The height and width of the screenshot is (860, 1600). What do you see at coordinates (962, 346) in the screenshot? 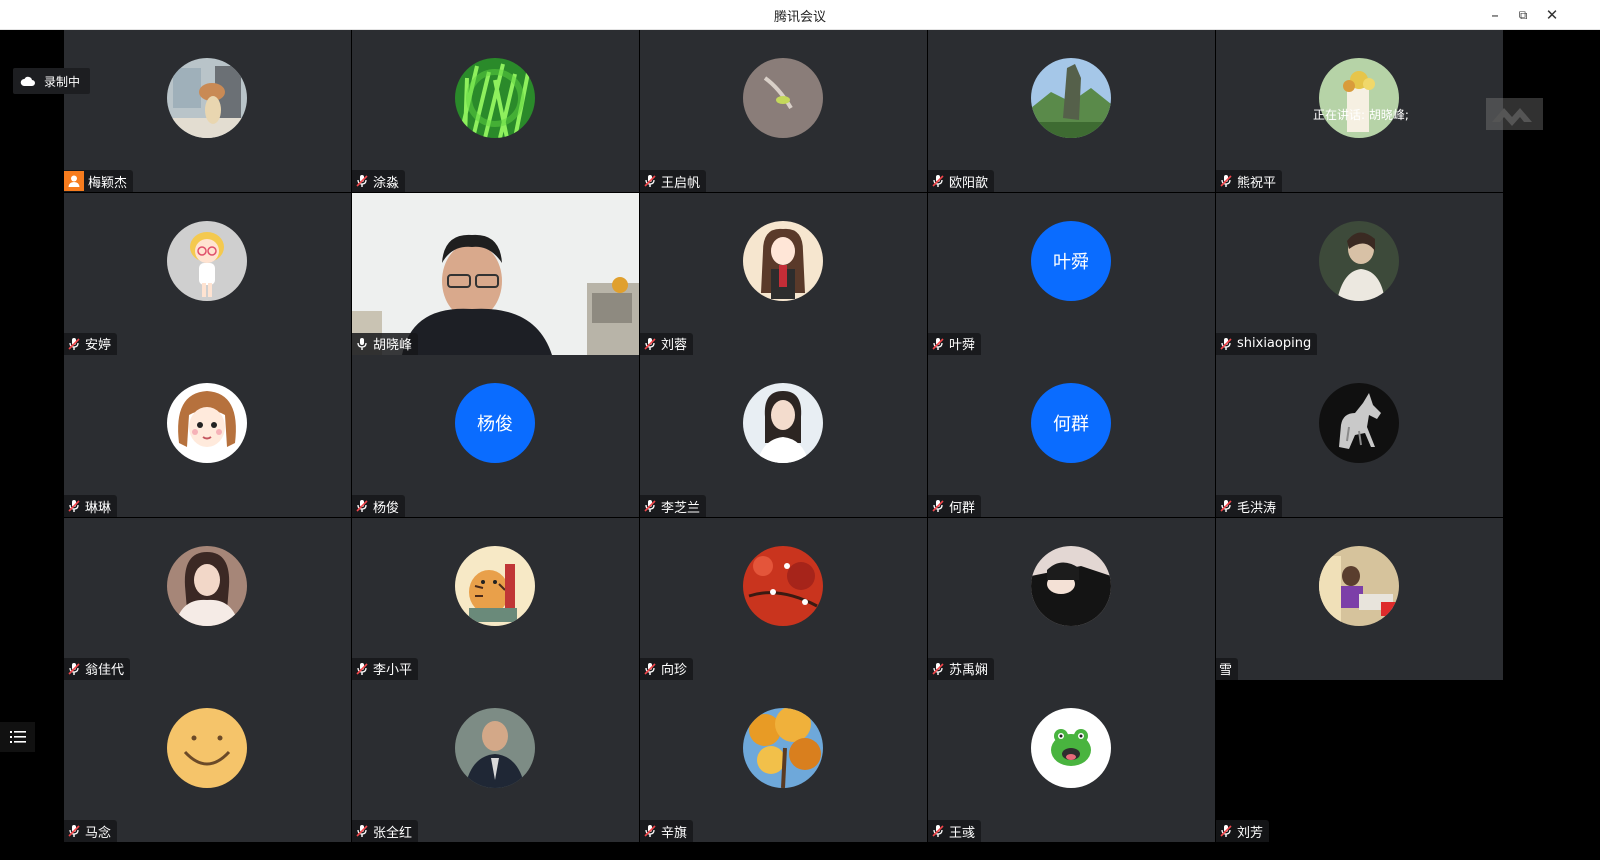
I see `participant-name: 叶舜` at bounding box center [962, 346].